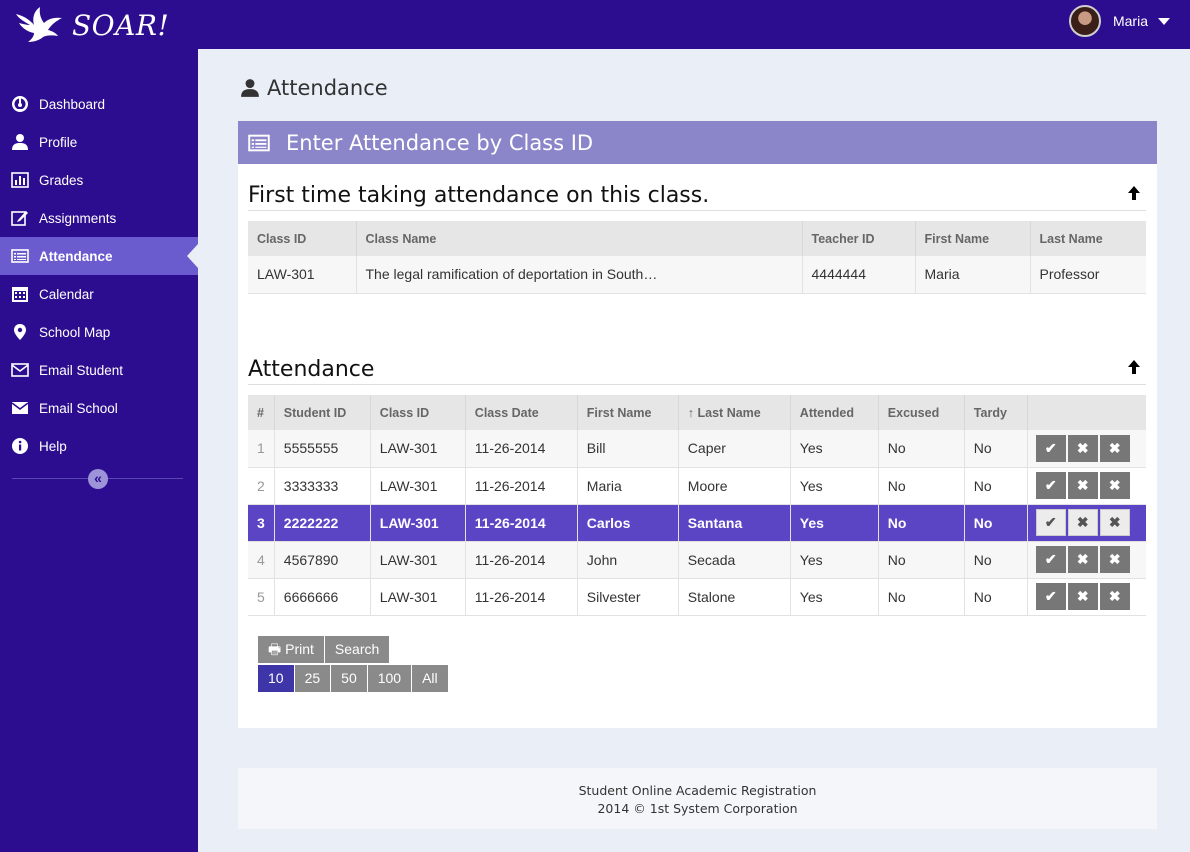 Image resolution: width=1190 pixels, height=852 pixels. What do you see at coordinates (76, 256) in the screenshot?
I see `sidebar-item-label: Attendance` at bounding box center [76, 256].